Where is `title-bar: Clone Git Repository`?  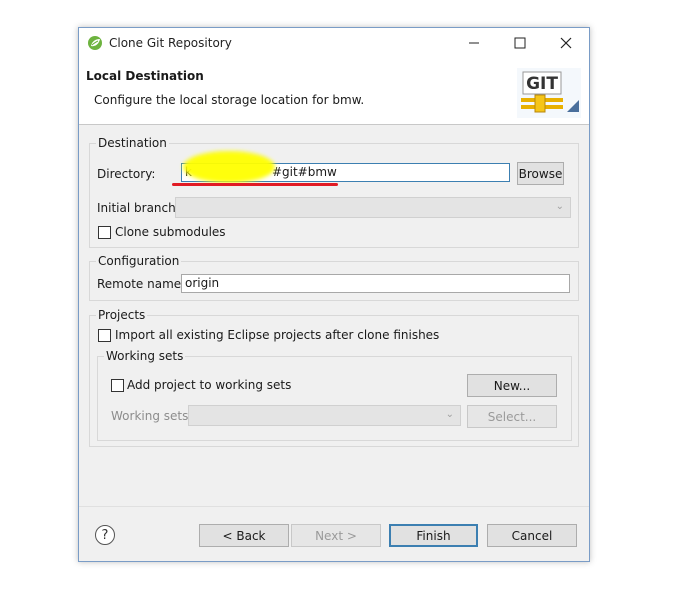
title-bar: Clone Git Repository is located at coordinates (334, 43).